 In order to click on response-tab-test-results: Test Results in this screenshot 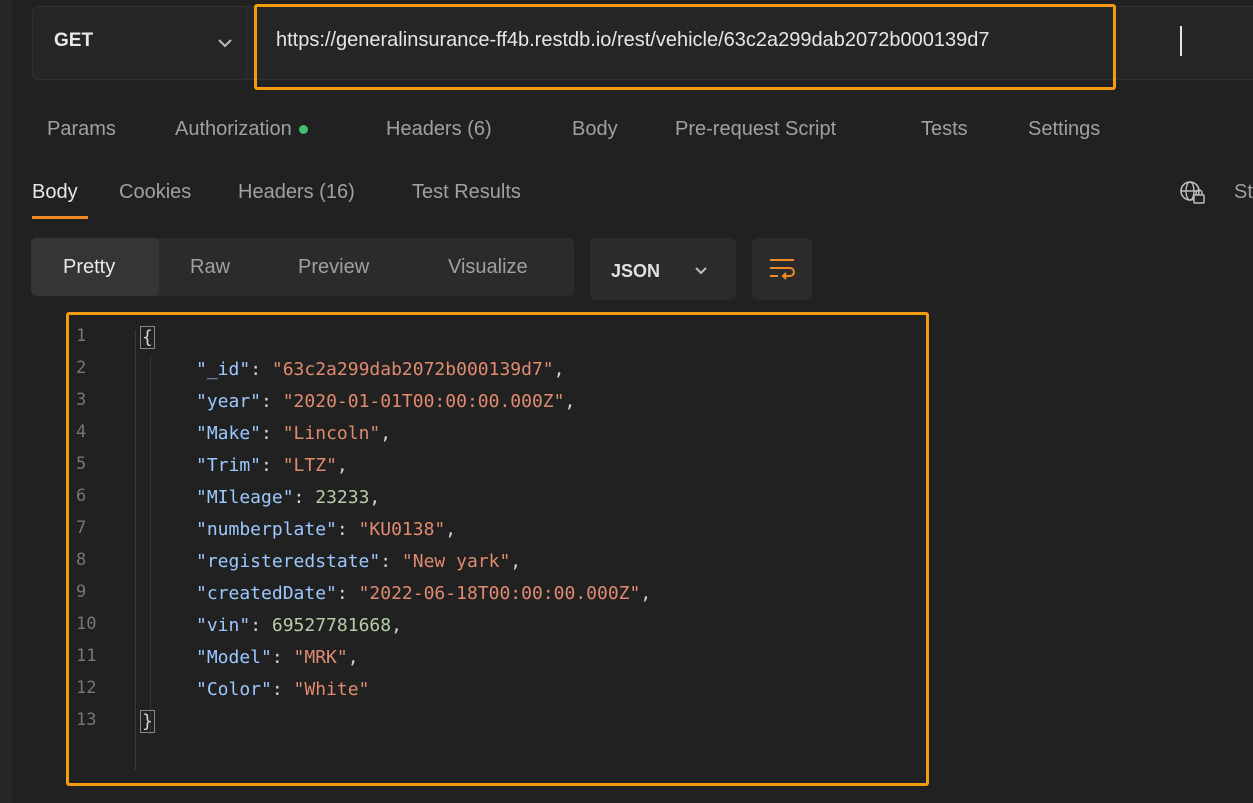, I will do `click(466, 192)`.